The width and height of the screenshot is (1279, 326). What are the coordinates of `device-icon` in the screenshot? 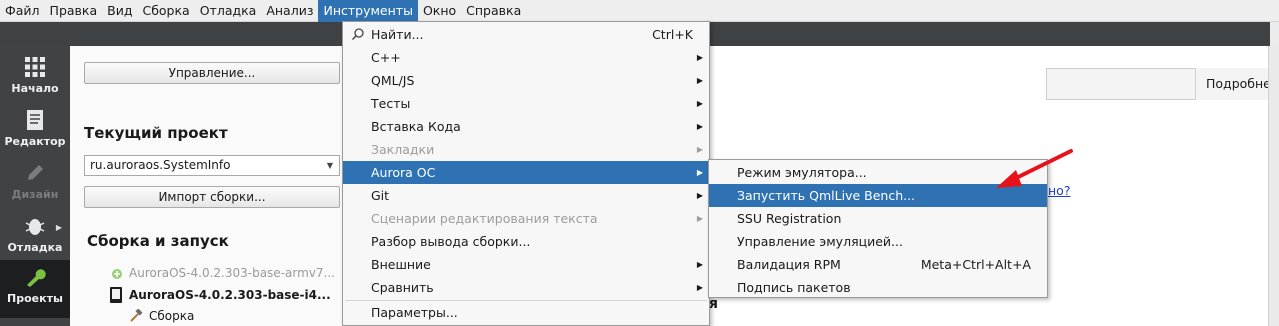 It's located at (116, 295).